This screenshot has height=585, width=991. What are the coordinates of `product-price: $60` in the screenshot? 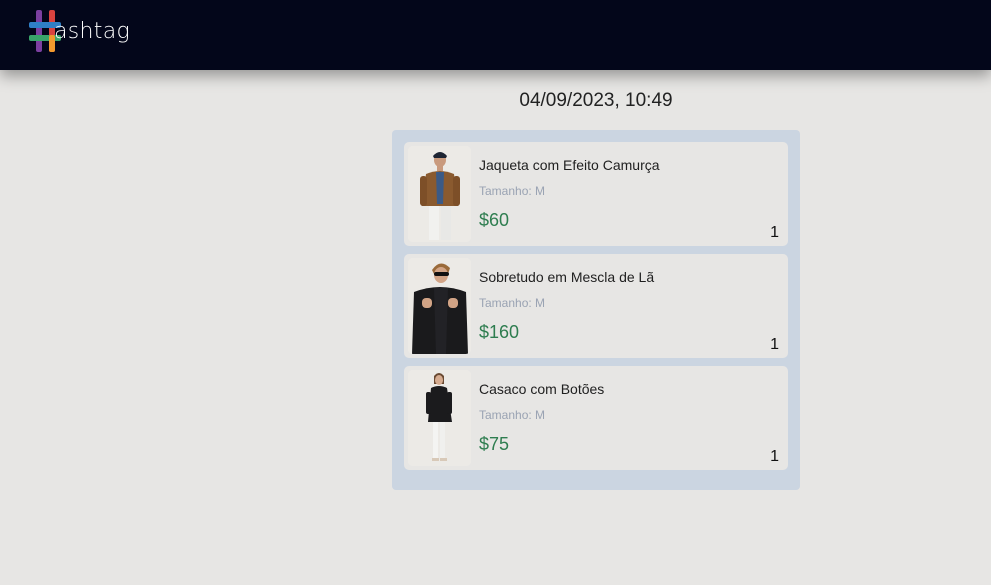 It's located at (494, 220).